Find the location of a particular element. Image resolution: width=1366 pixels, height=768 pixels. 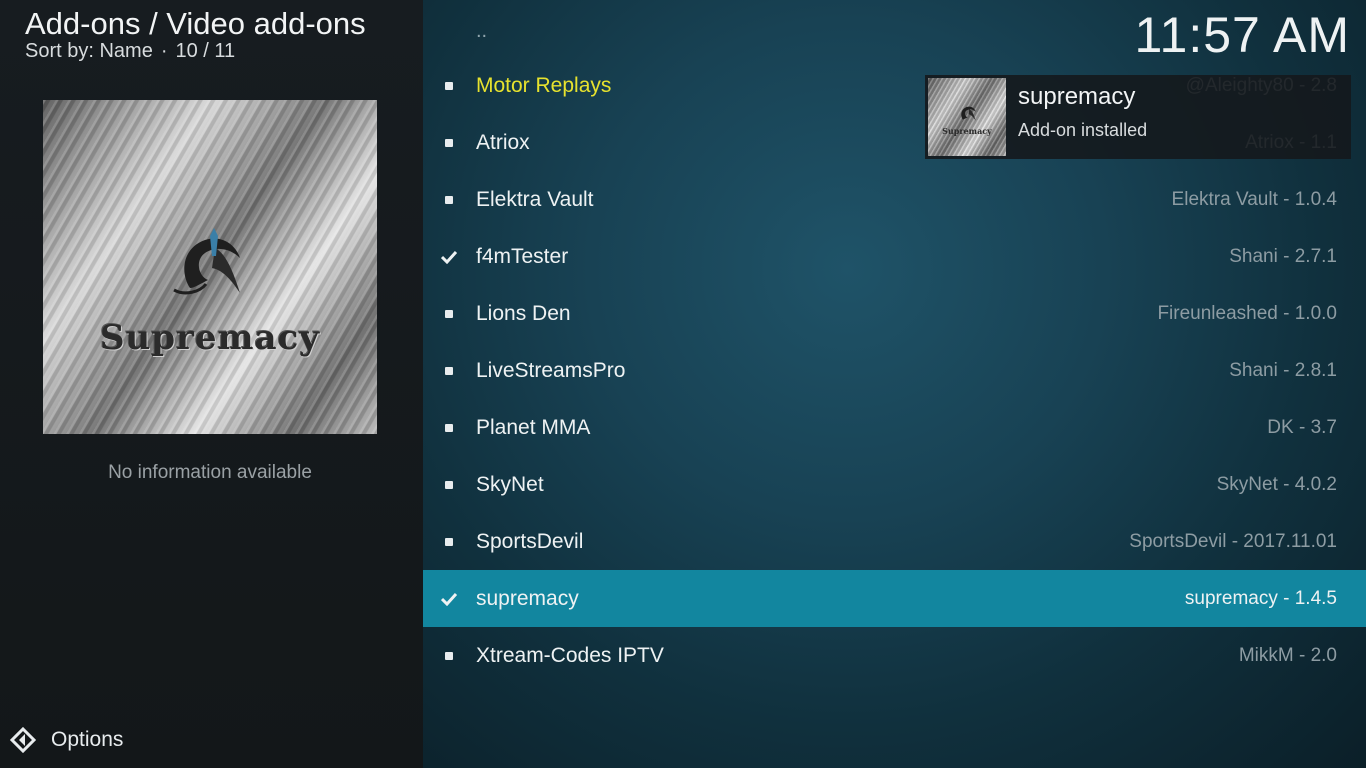

addon-author-version: MikkM - 2.0 is located at coordinates (1287, 655).